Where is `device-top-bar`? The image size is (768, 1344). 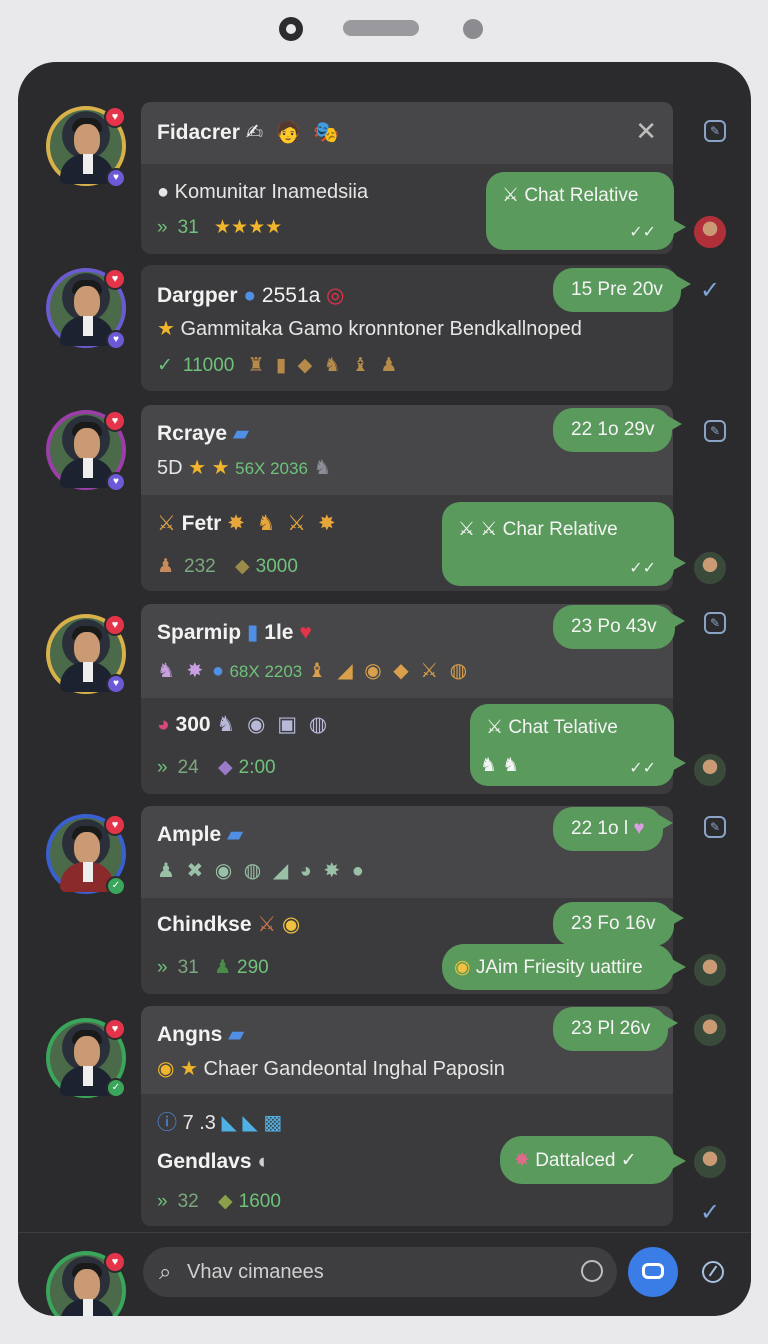
device-top-bar is located at coordinates (384, 30).